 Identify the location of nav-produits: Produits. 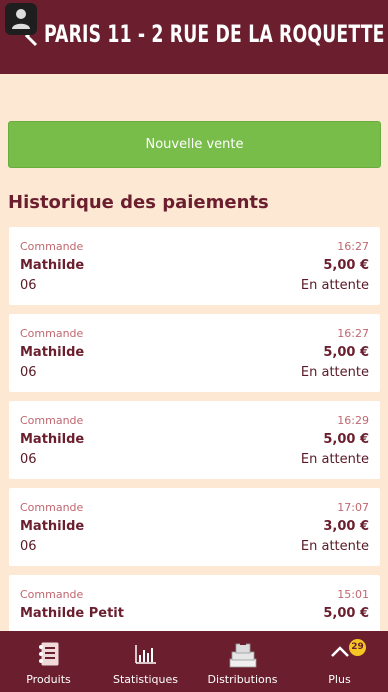
(48, 661).